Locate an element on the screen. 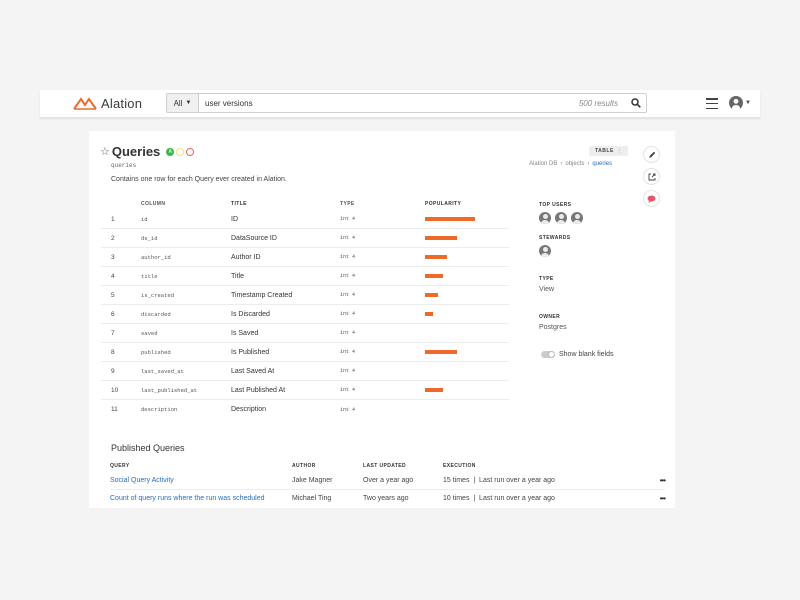  edit-button is located at coordinates (651, 154).